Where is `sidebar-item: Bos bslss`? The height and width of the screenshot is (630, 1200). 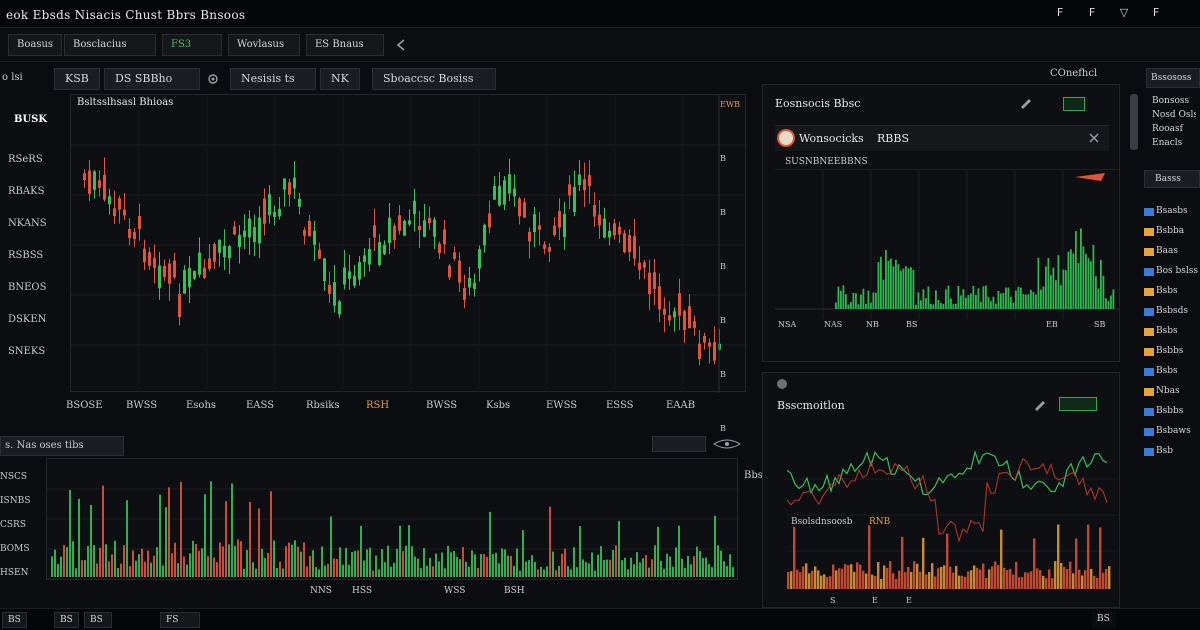
sidebar-item: Bos bslss is located at coordinates (1178, 271).